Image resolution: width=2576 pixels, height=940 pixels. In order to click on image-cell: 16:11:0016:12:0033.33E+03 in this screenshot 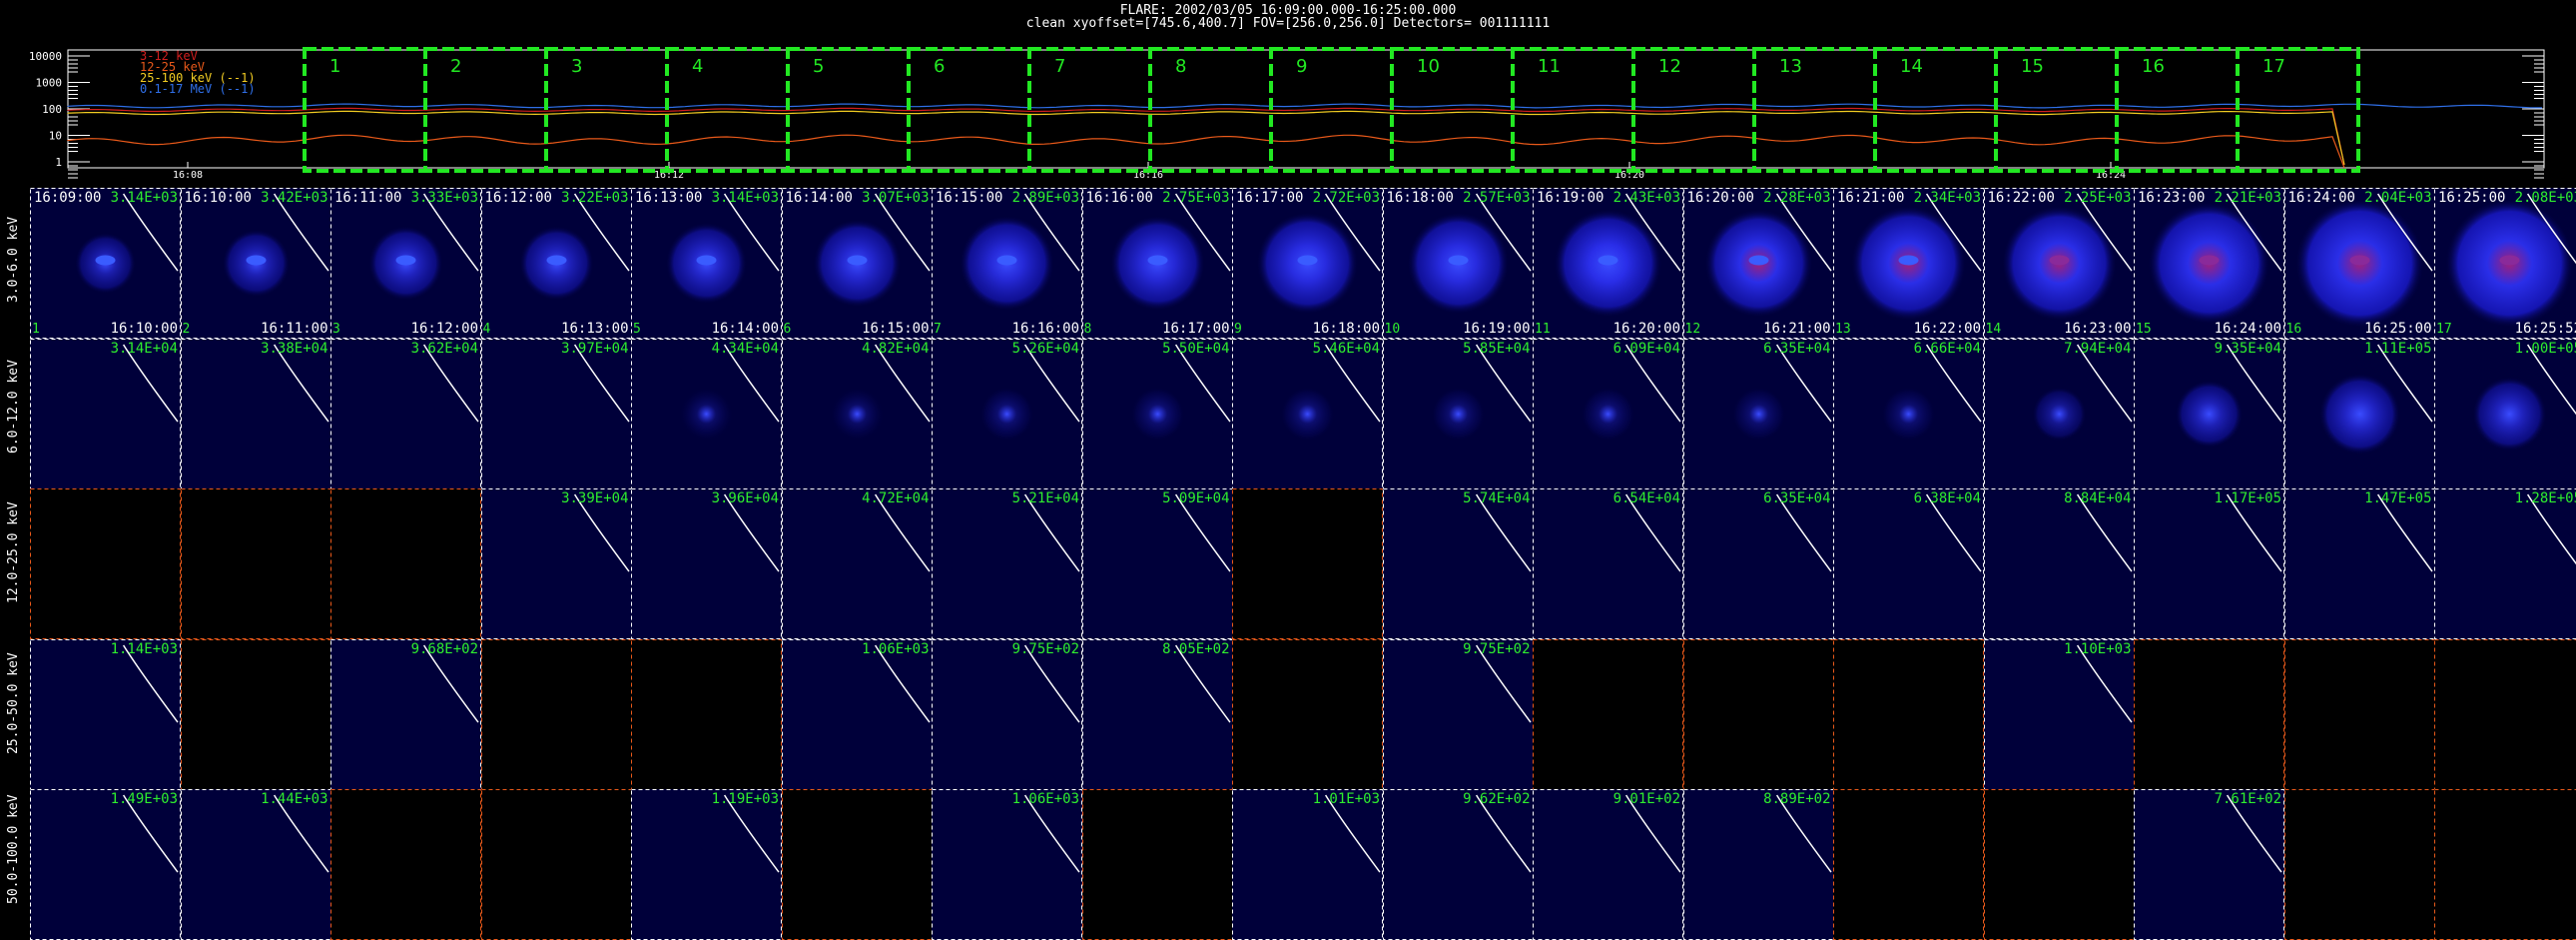, I will do `click(405, 264)`.